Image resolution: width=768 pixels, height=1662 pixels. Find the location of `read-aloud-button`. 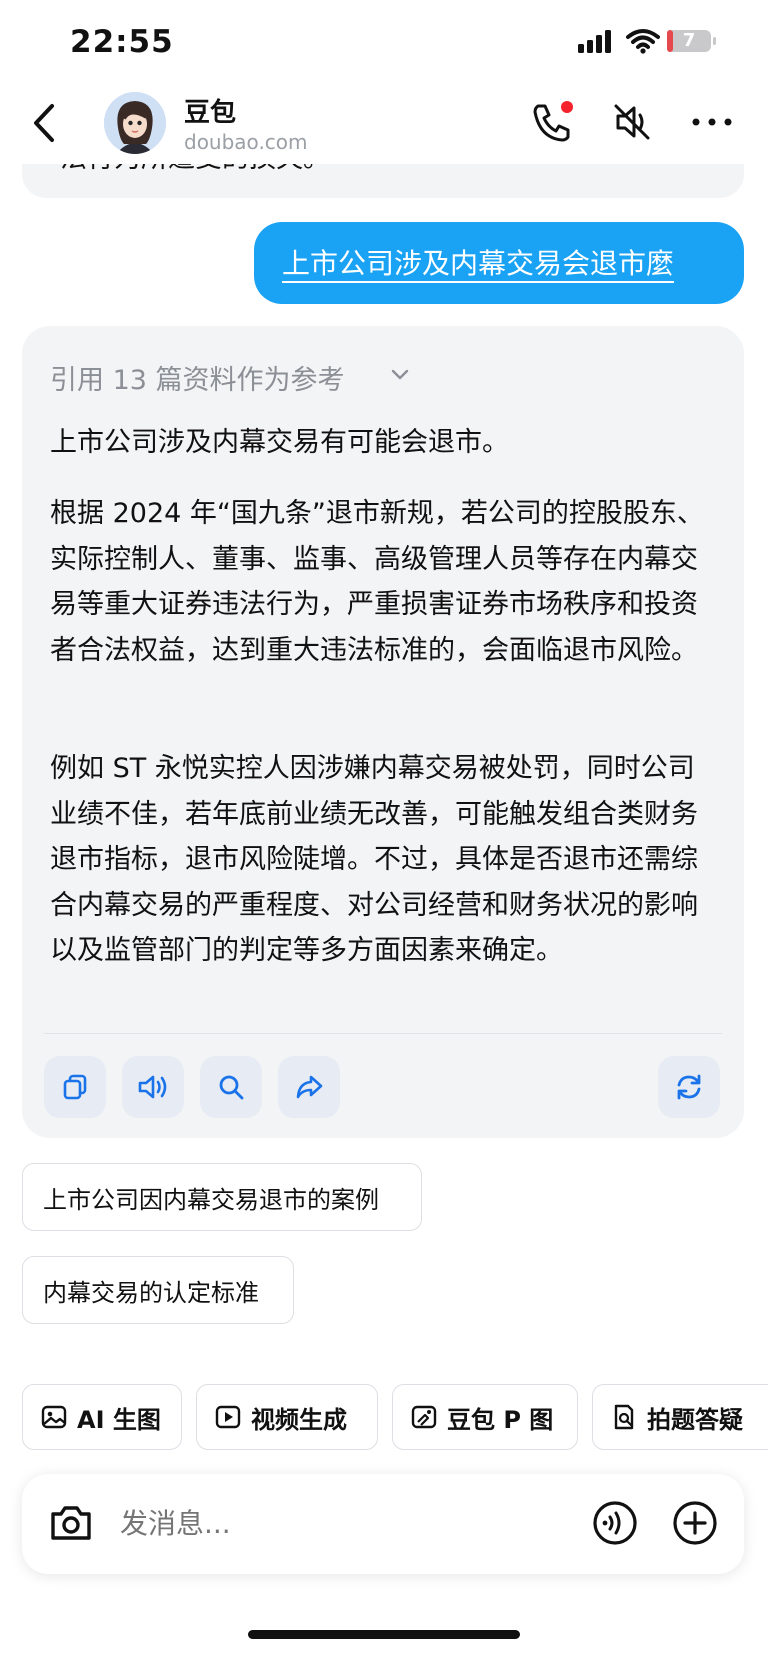

read-aloud-button is located at coordinates (153, 1087).